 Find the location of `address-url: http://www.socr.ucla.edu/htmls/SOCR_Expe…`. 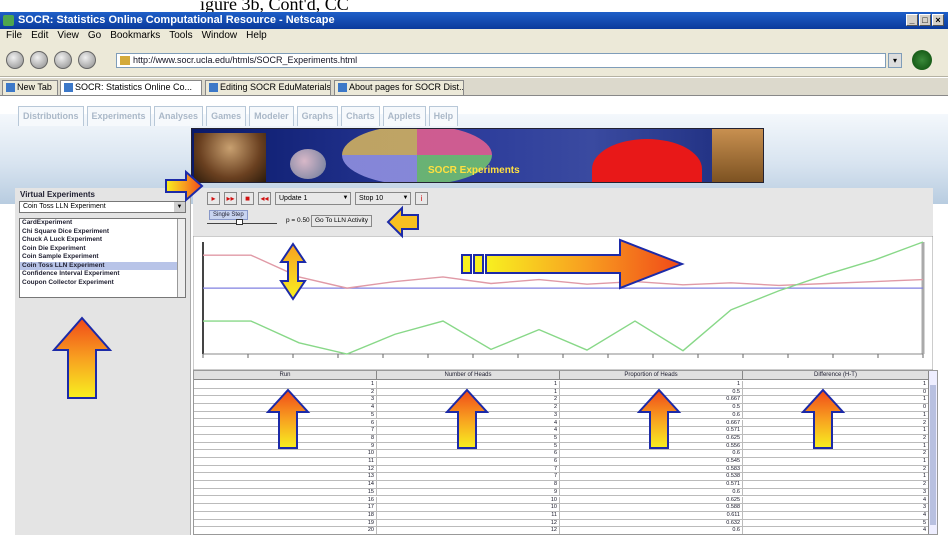

address-url: http://www.socr.ucla.edu/htmls/SOCR_Expe… is located at coordinates (245, 60).